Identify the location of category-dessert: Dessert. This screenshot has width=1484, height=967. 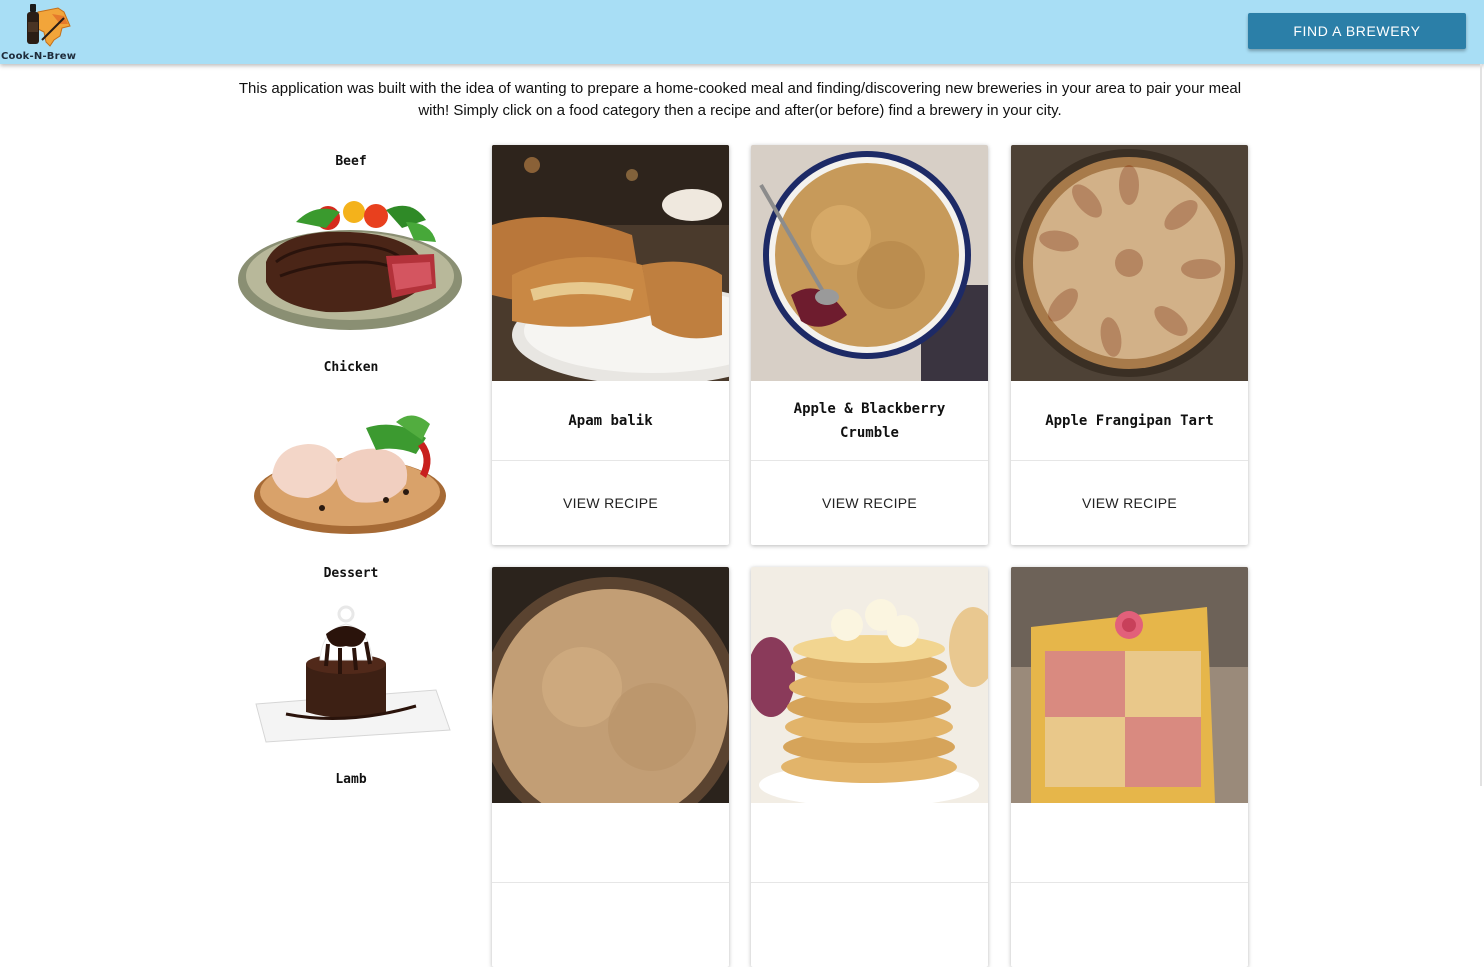
(351, 655).